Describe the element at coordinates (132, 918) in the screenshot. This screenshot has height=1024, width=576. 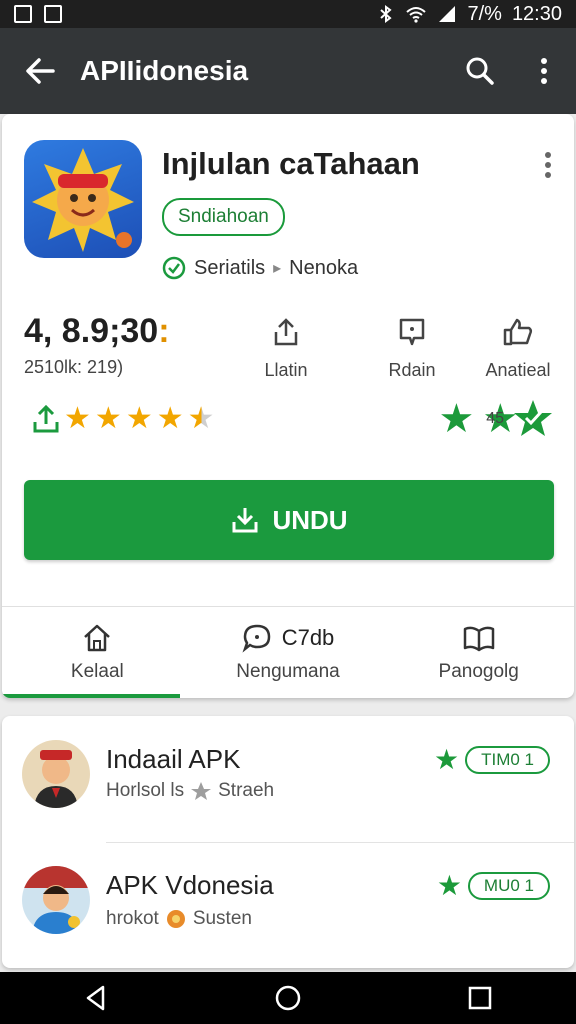
I see `list-item-sub-a: hrokot` at that location.